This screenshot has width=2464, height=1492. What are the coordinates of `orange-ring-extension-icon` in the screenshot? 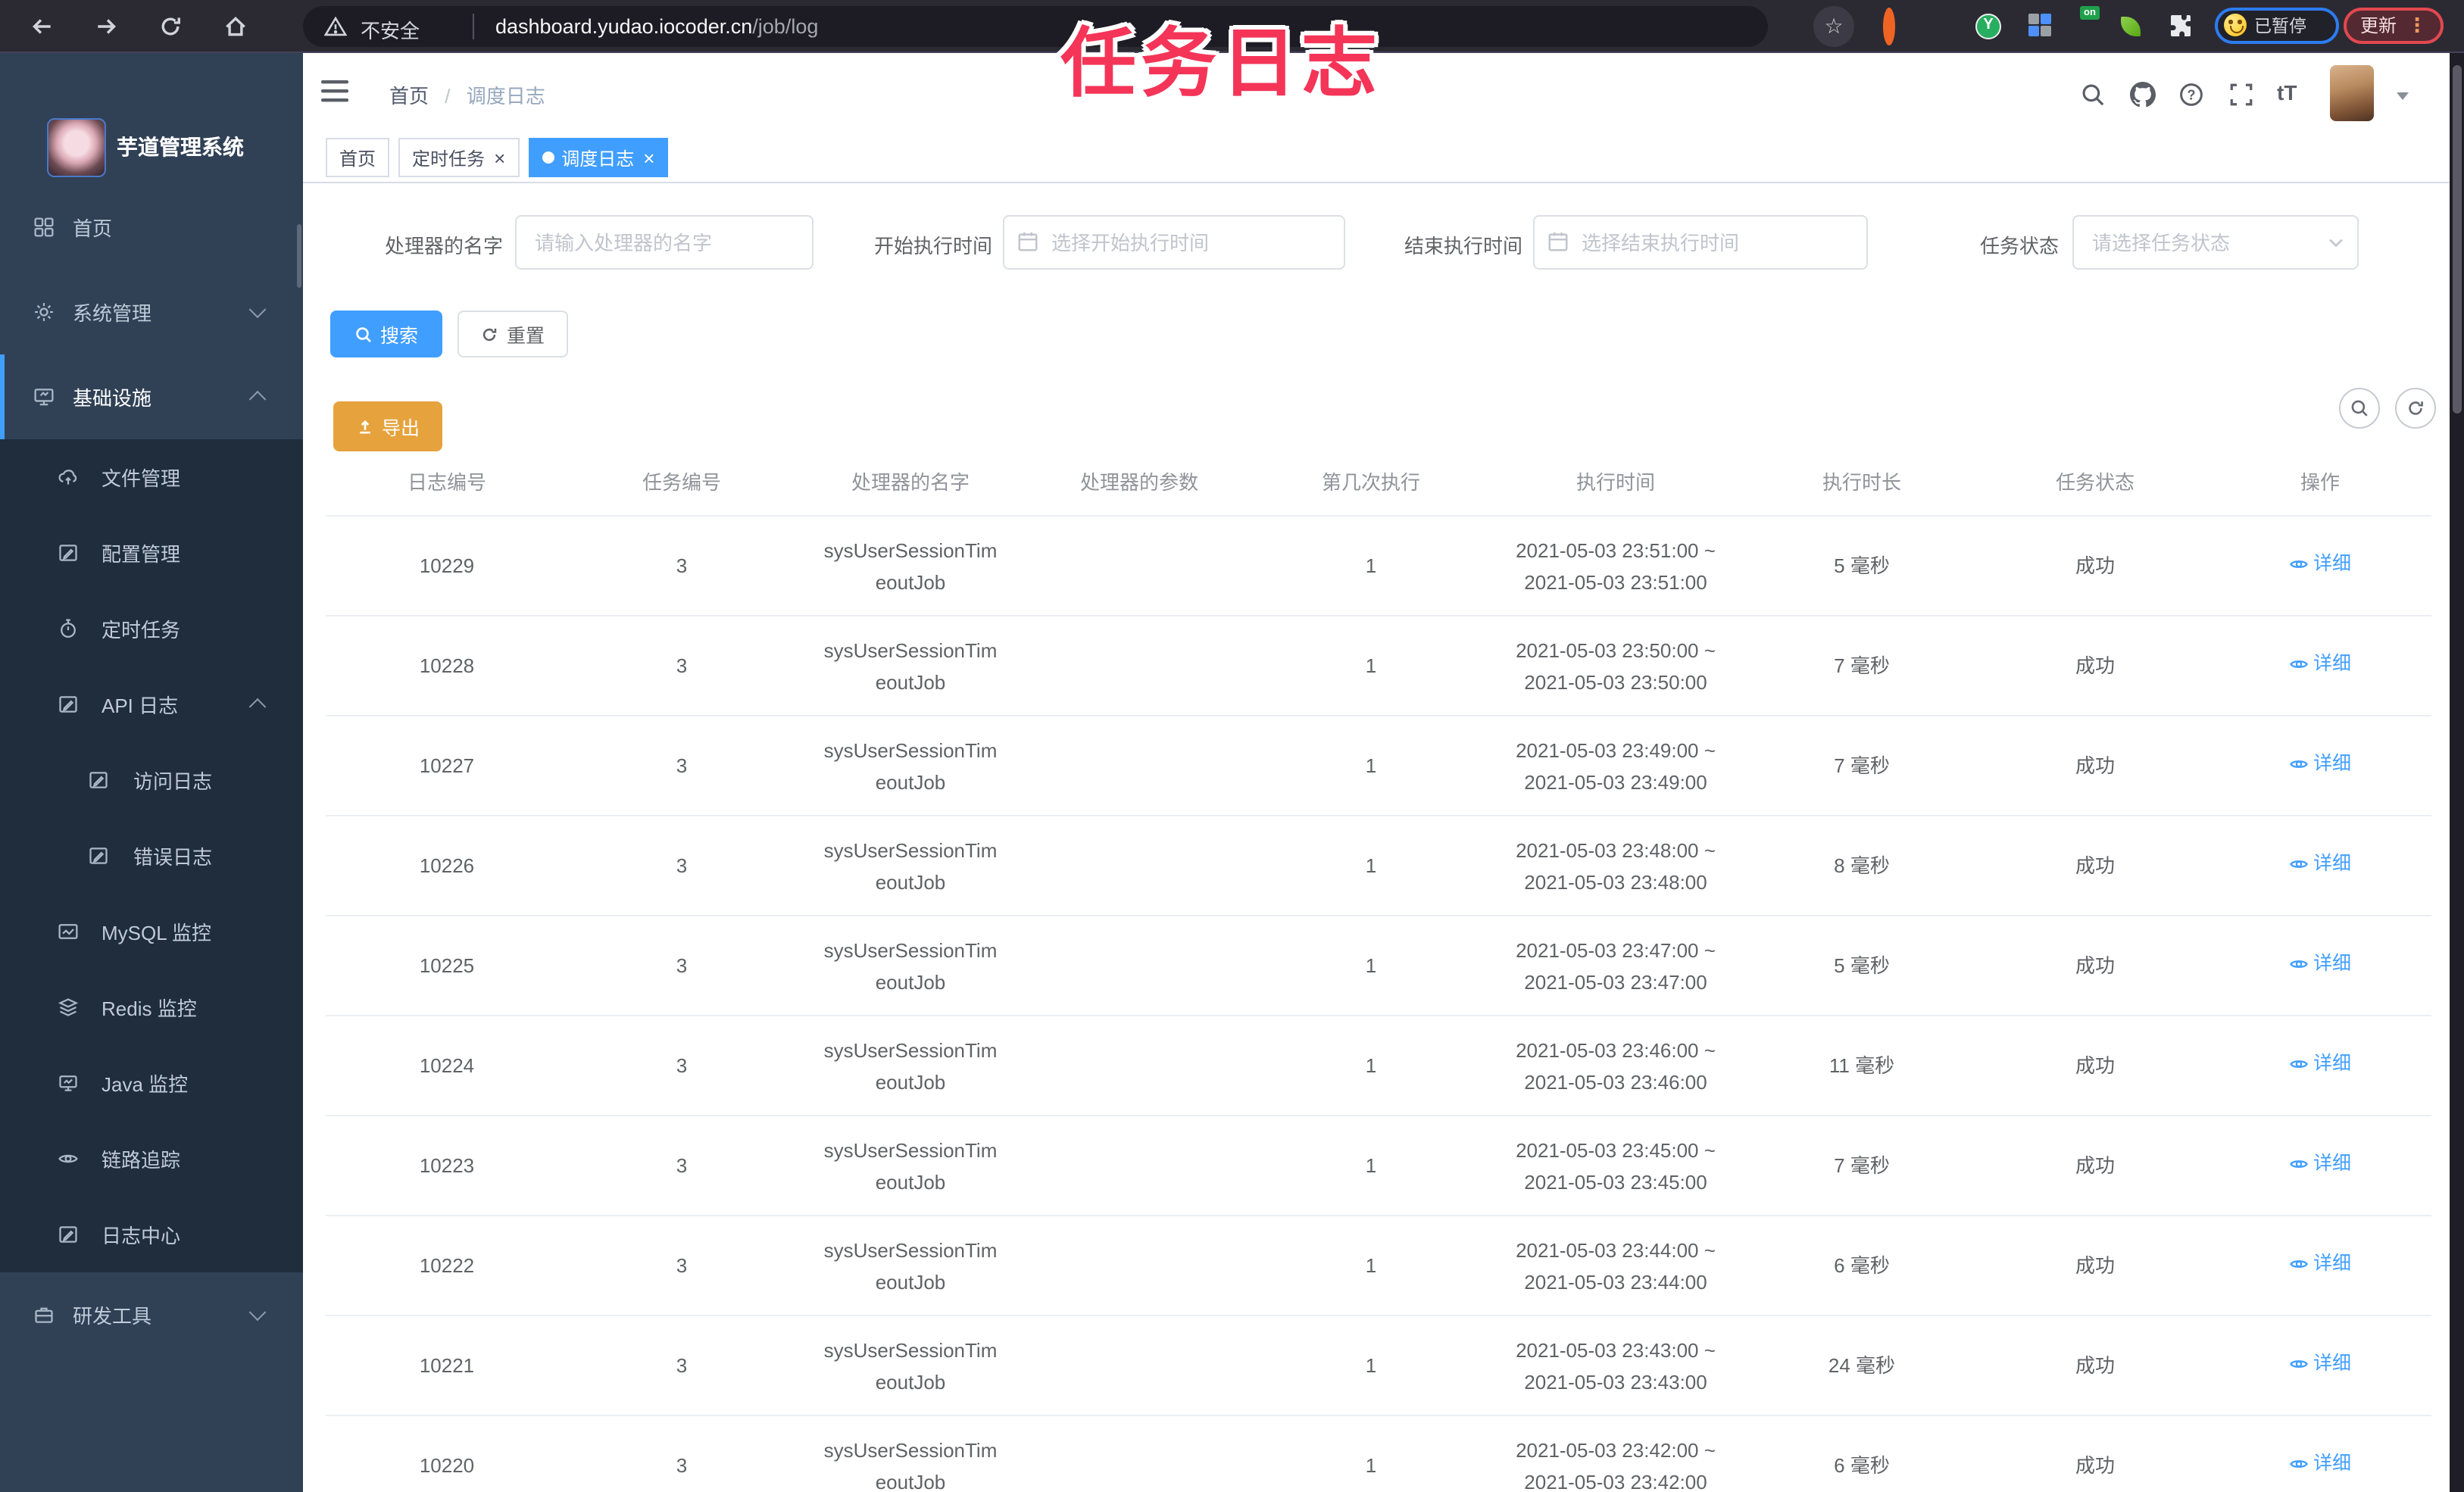 It's located at (1889, 27).